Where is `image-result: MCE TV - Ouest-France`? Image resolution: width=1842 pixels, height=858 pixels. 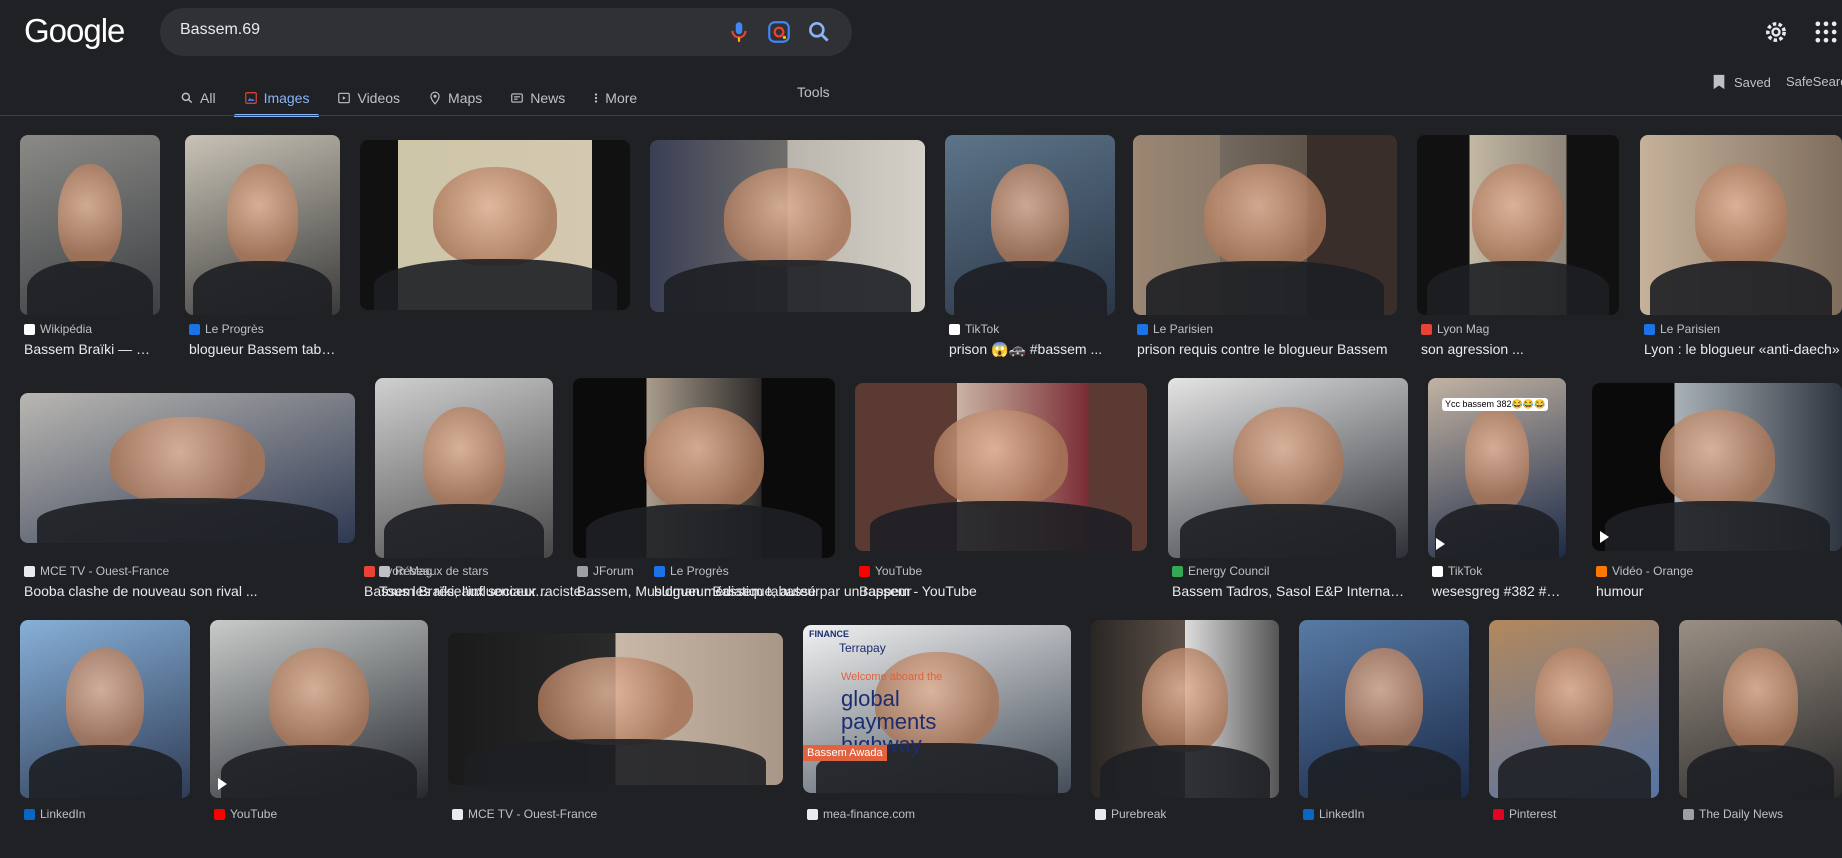 image-result: MCE TV - Ouest-France is located at coordinates (615, 739).